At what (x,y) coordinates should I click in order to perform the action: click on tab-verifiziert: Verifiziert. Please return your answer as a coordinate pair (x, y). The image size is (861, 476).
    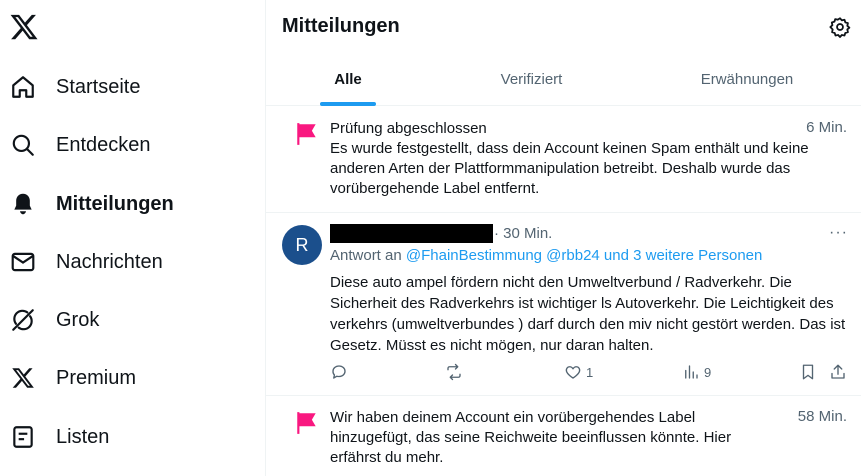
    Looking at the image, I should click on (531, 79).